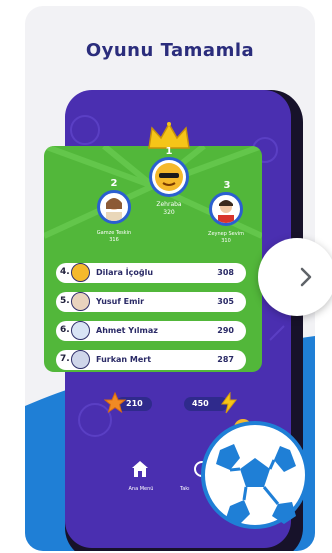 Image resolution: width=332 pixels, height=553 pixels. What do you see at coordinates (125, 272) in the screenshot?
I see `row-name: Dilara İçoğlu` at bounding box center [125, 272].